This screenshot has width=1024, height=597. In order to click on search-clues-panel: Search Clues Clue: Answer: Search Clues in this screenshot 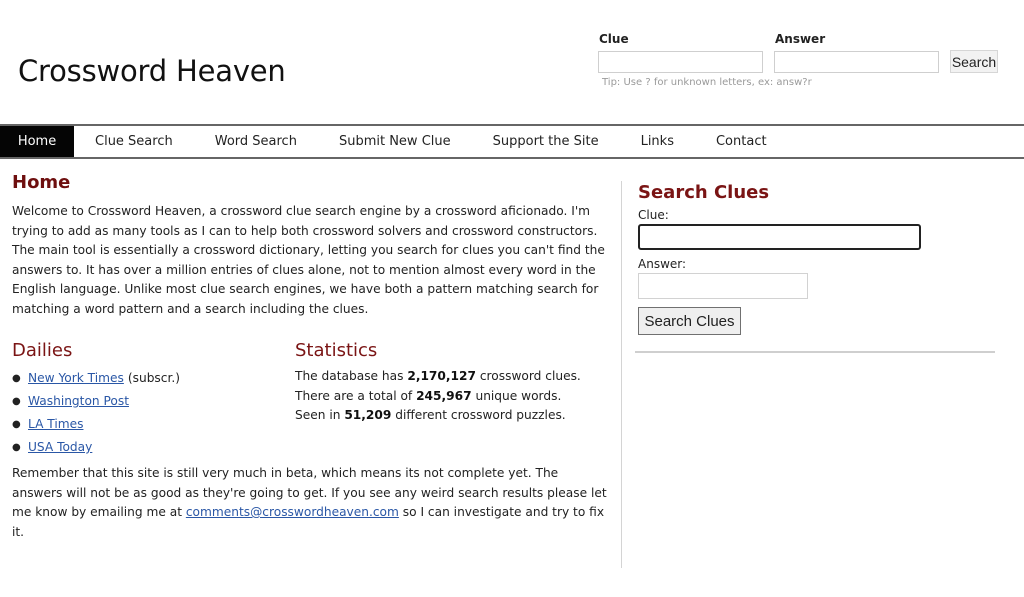, I will do `click(816, 267)`.